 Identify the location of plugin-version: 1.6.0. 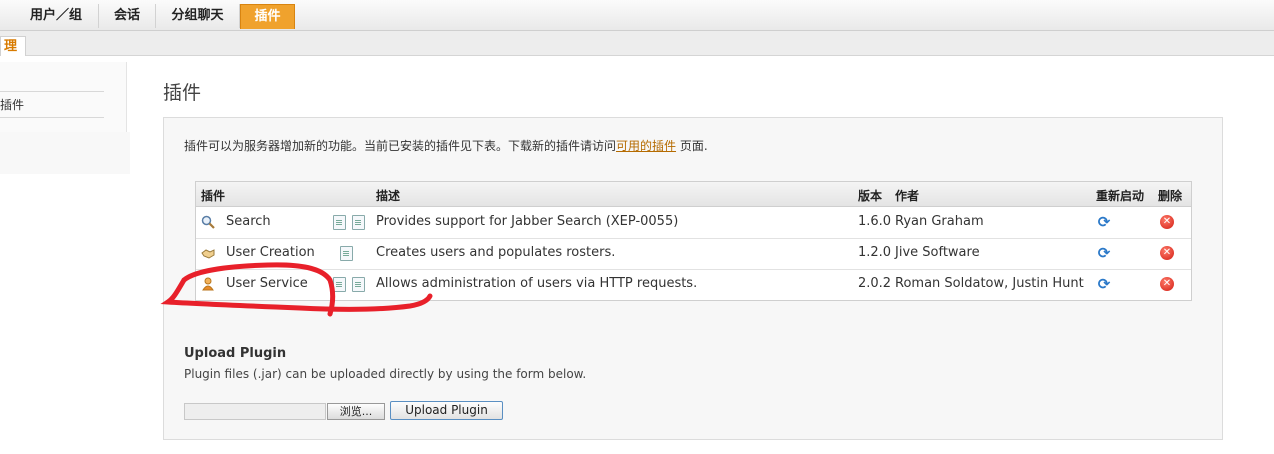
(875, 221).